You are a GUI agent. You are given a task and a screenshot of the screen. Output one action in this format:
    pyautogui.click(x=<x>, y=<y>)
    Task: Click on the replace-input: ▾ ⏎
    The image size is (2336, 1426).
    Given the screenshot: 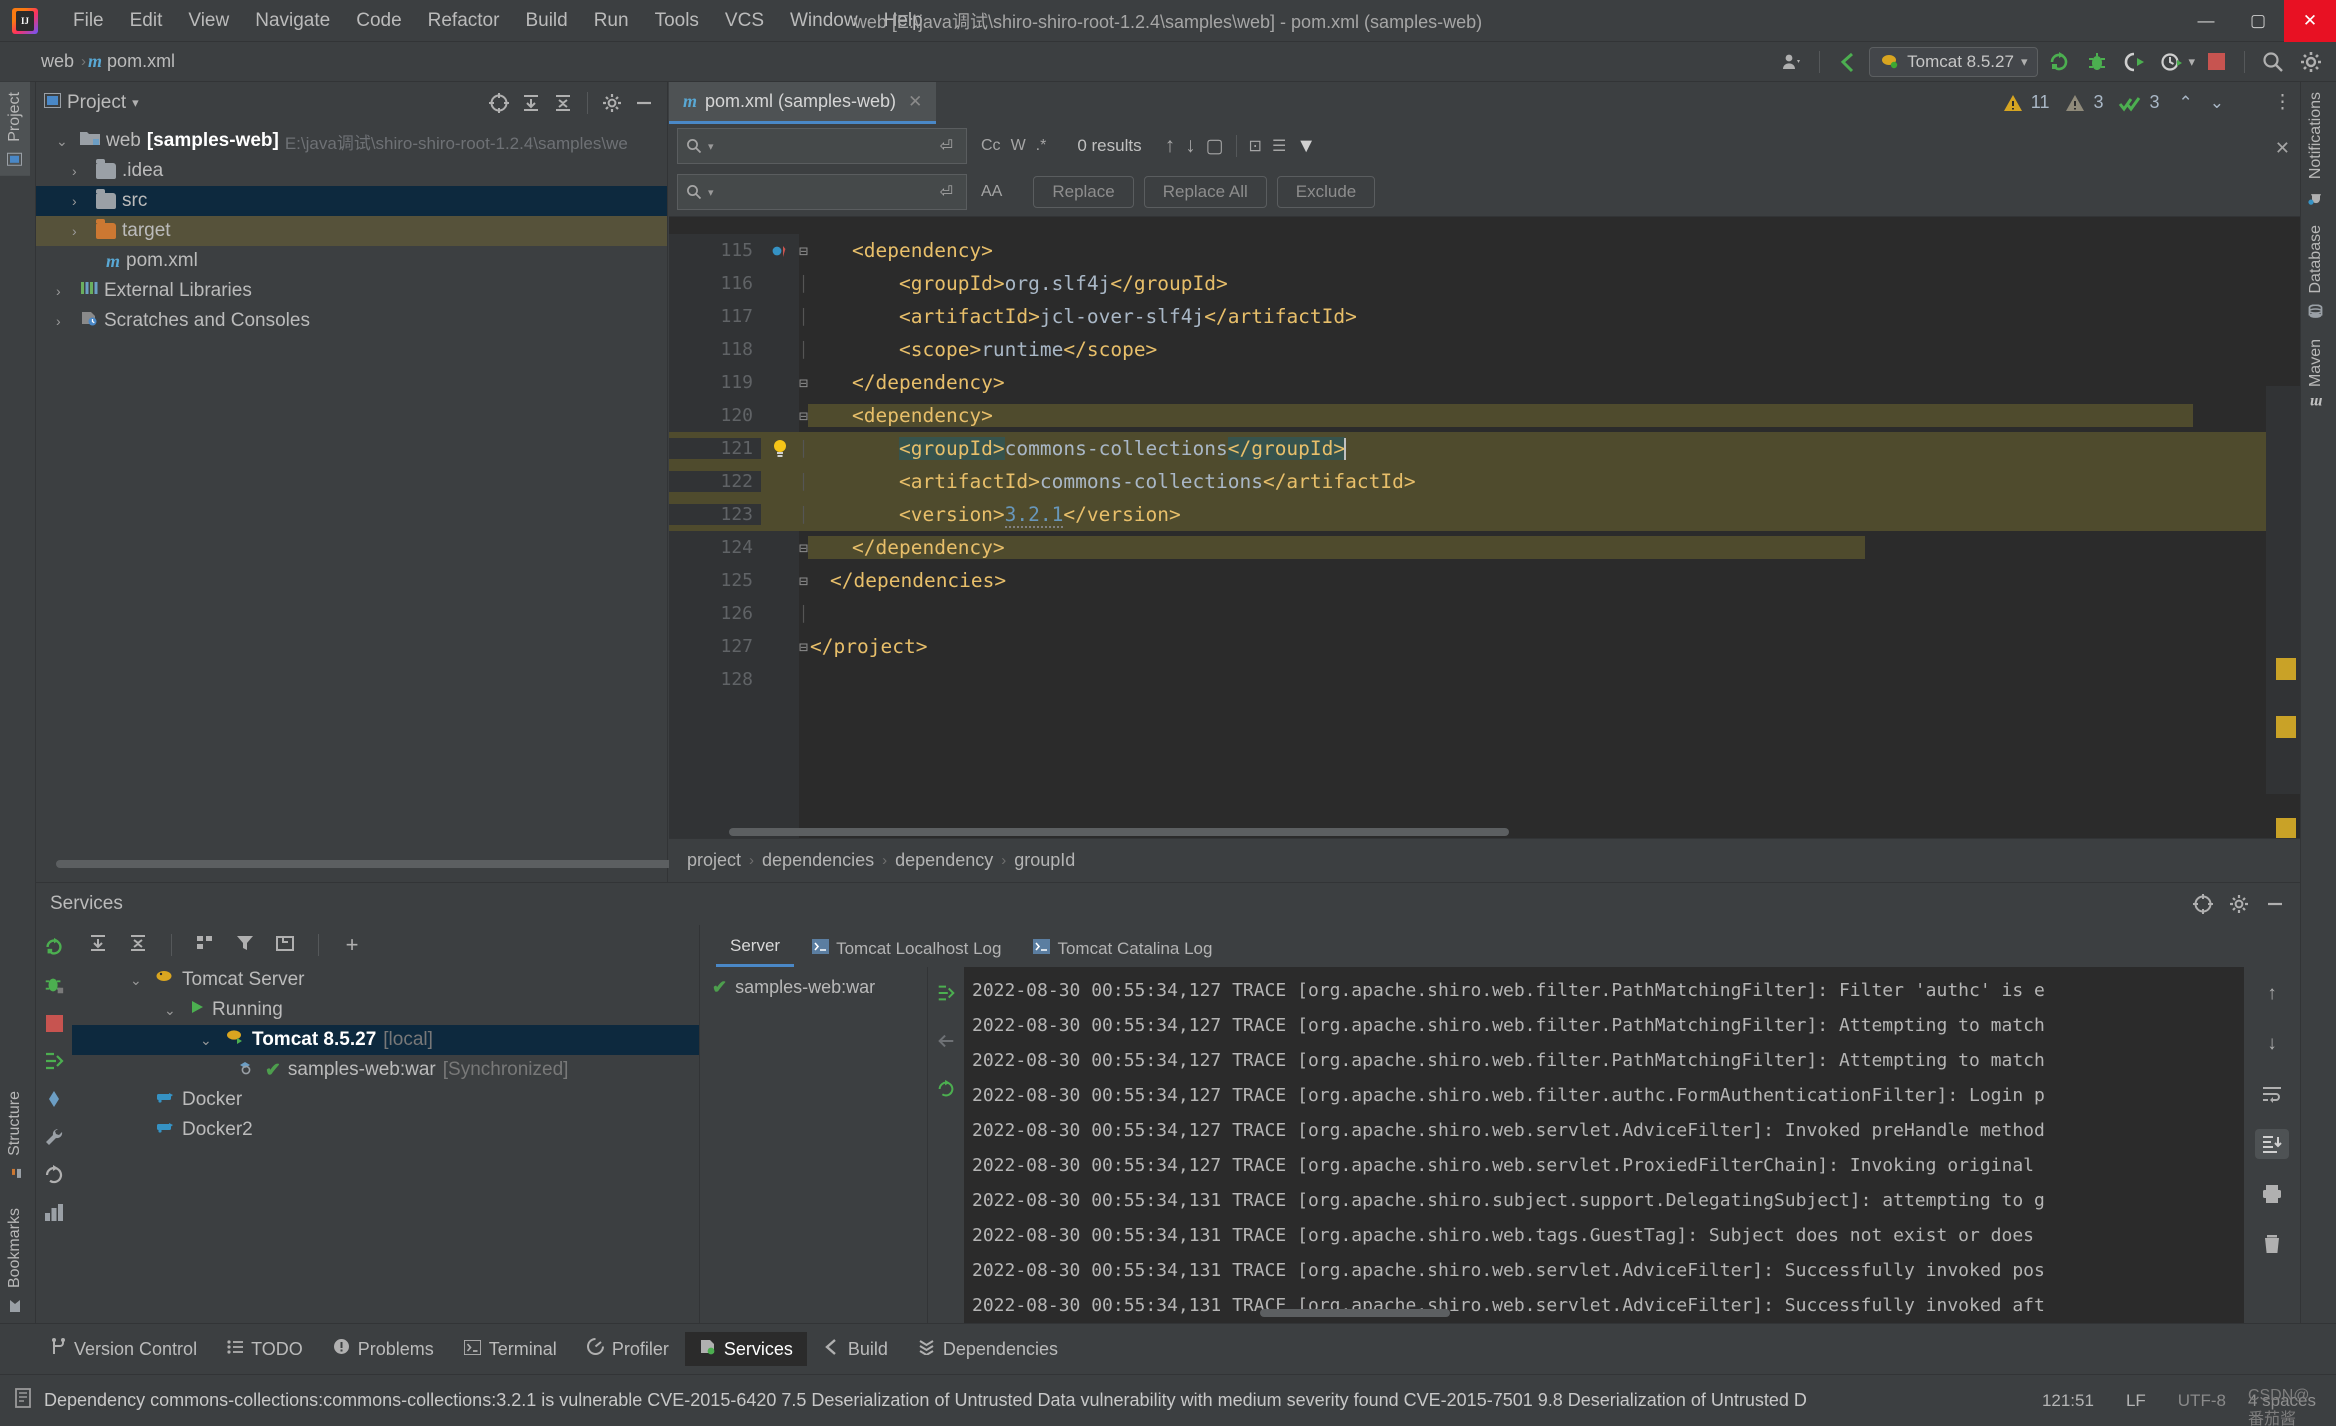 What is the action you would take?
    pyautogui.click(x=822, y=192)
    